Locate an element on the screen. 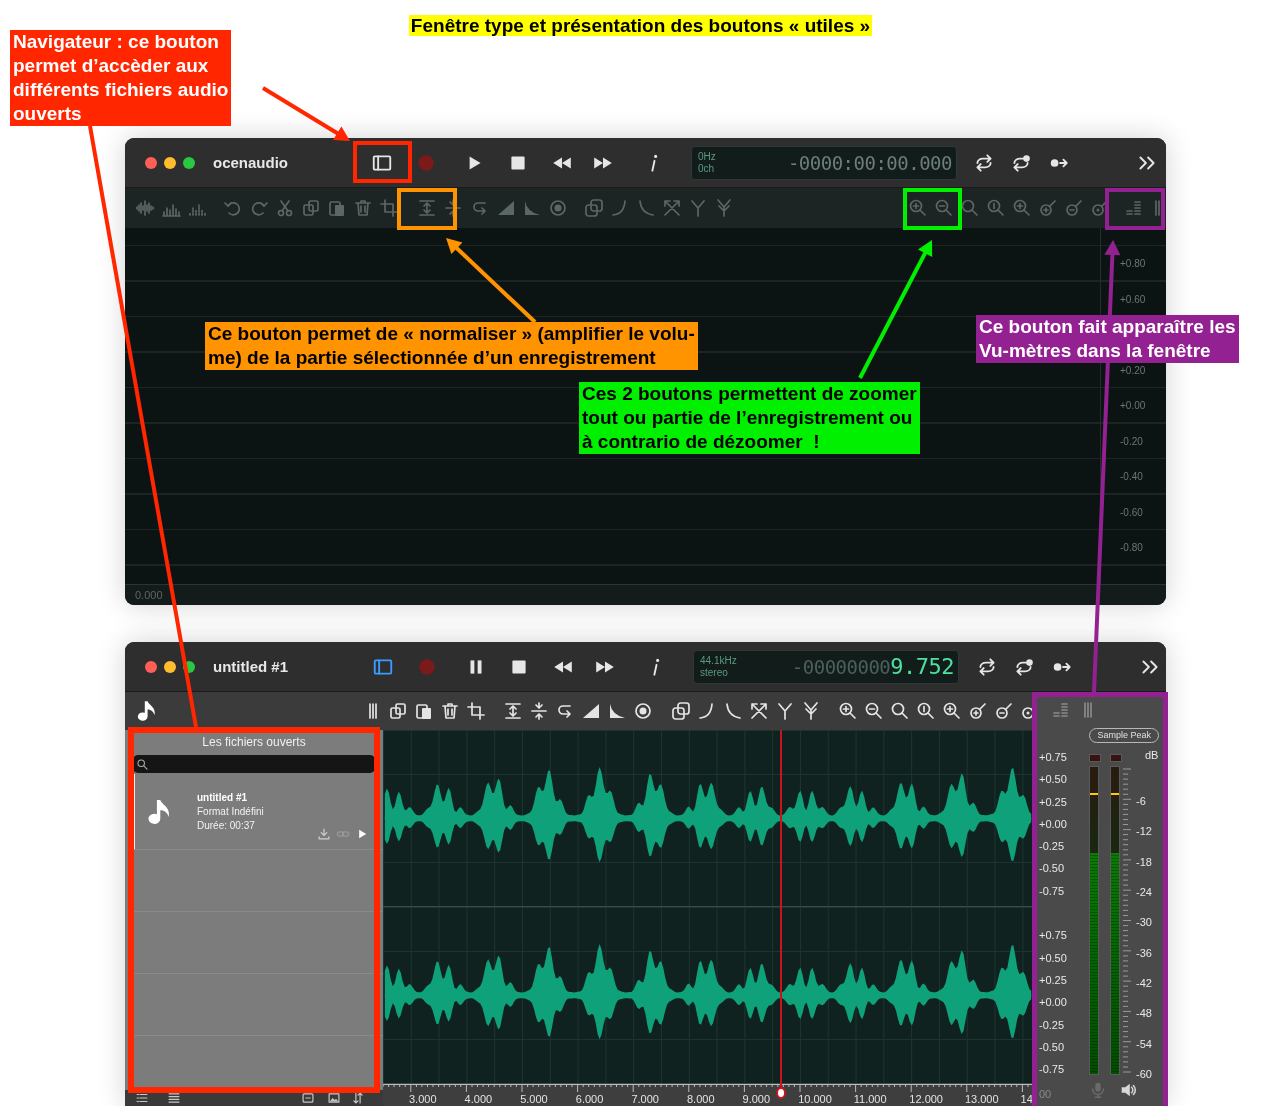 The height and width of the screenshot is (1106, 1261). axis-label: +0.60 is located at coordinates (1133, 299).